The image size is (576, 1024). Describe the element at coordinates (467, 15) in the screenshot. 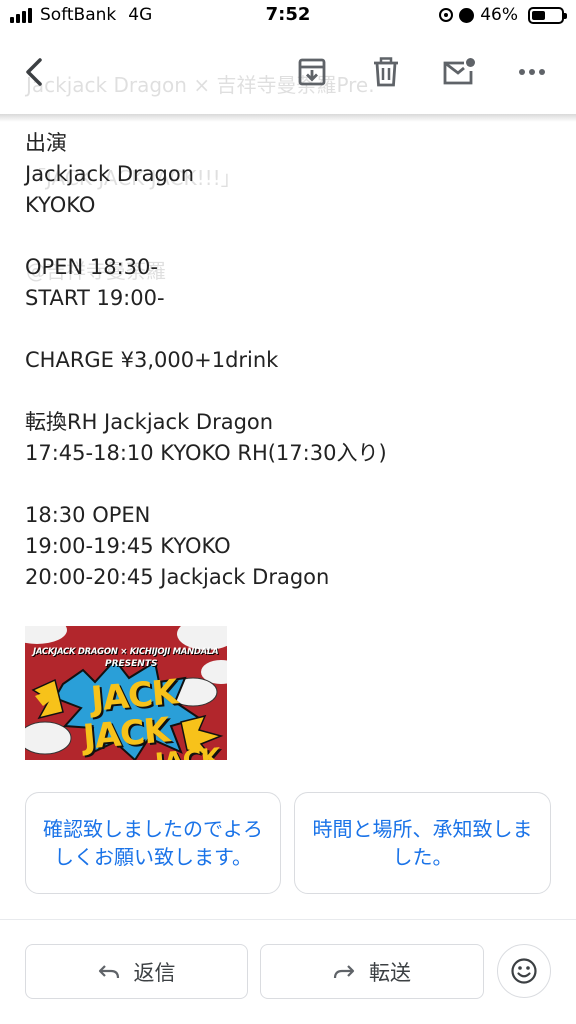

I see `alarm-icon` at that location.